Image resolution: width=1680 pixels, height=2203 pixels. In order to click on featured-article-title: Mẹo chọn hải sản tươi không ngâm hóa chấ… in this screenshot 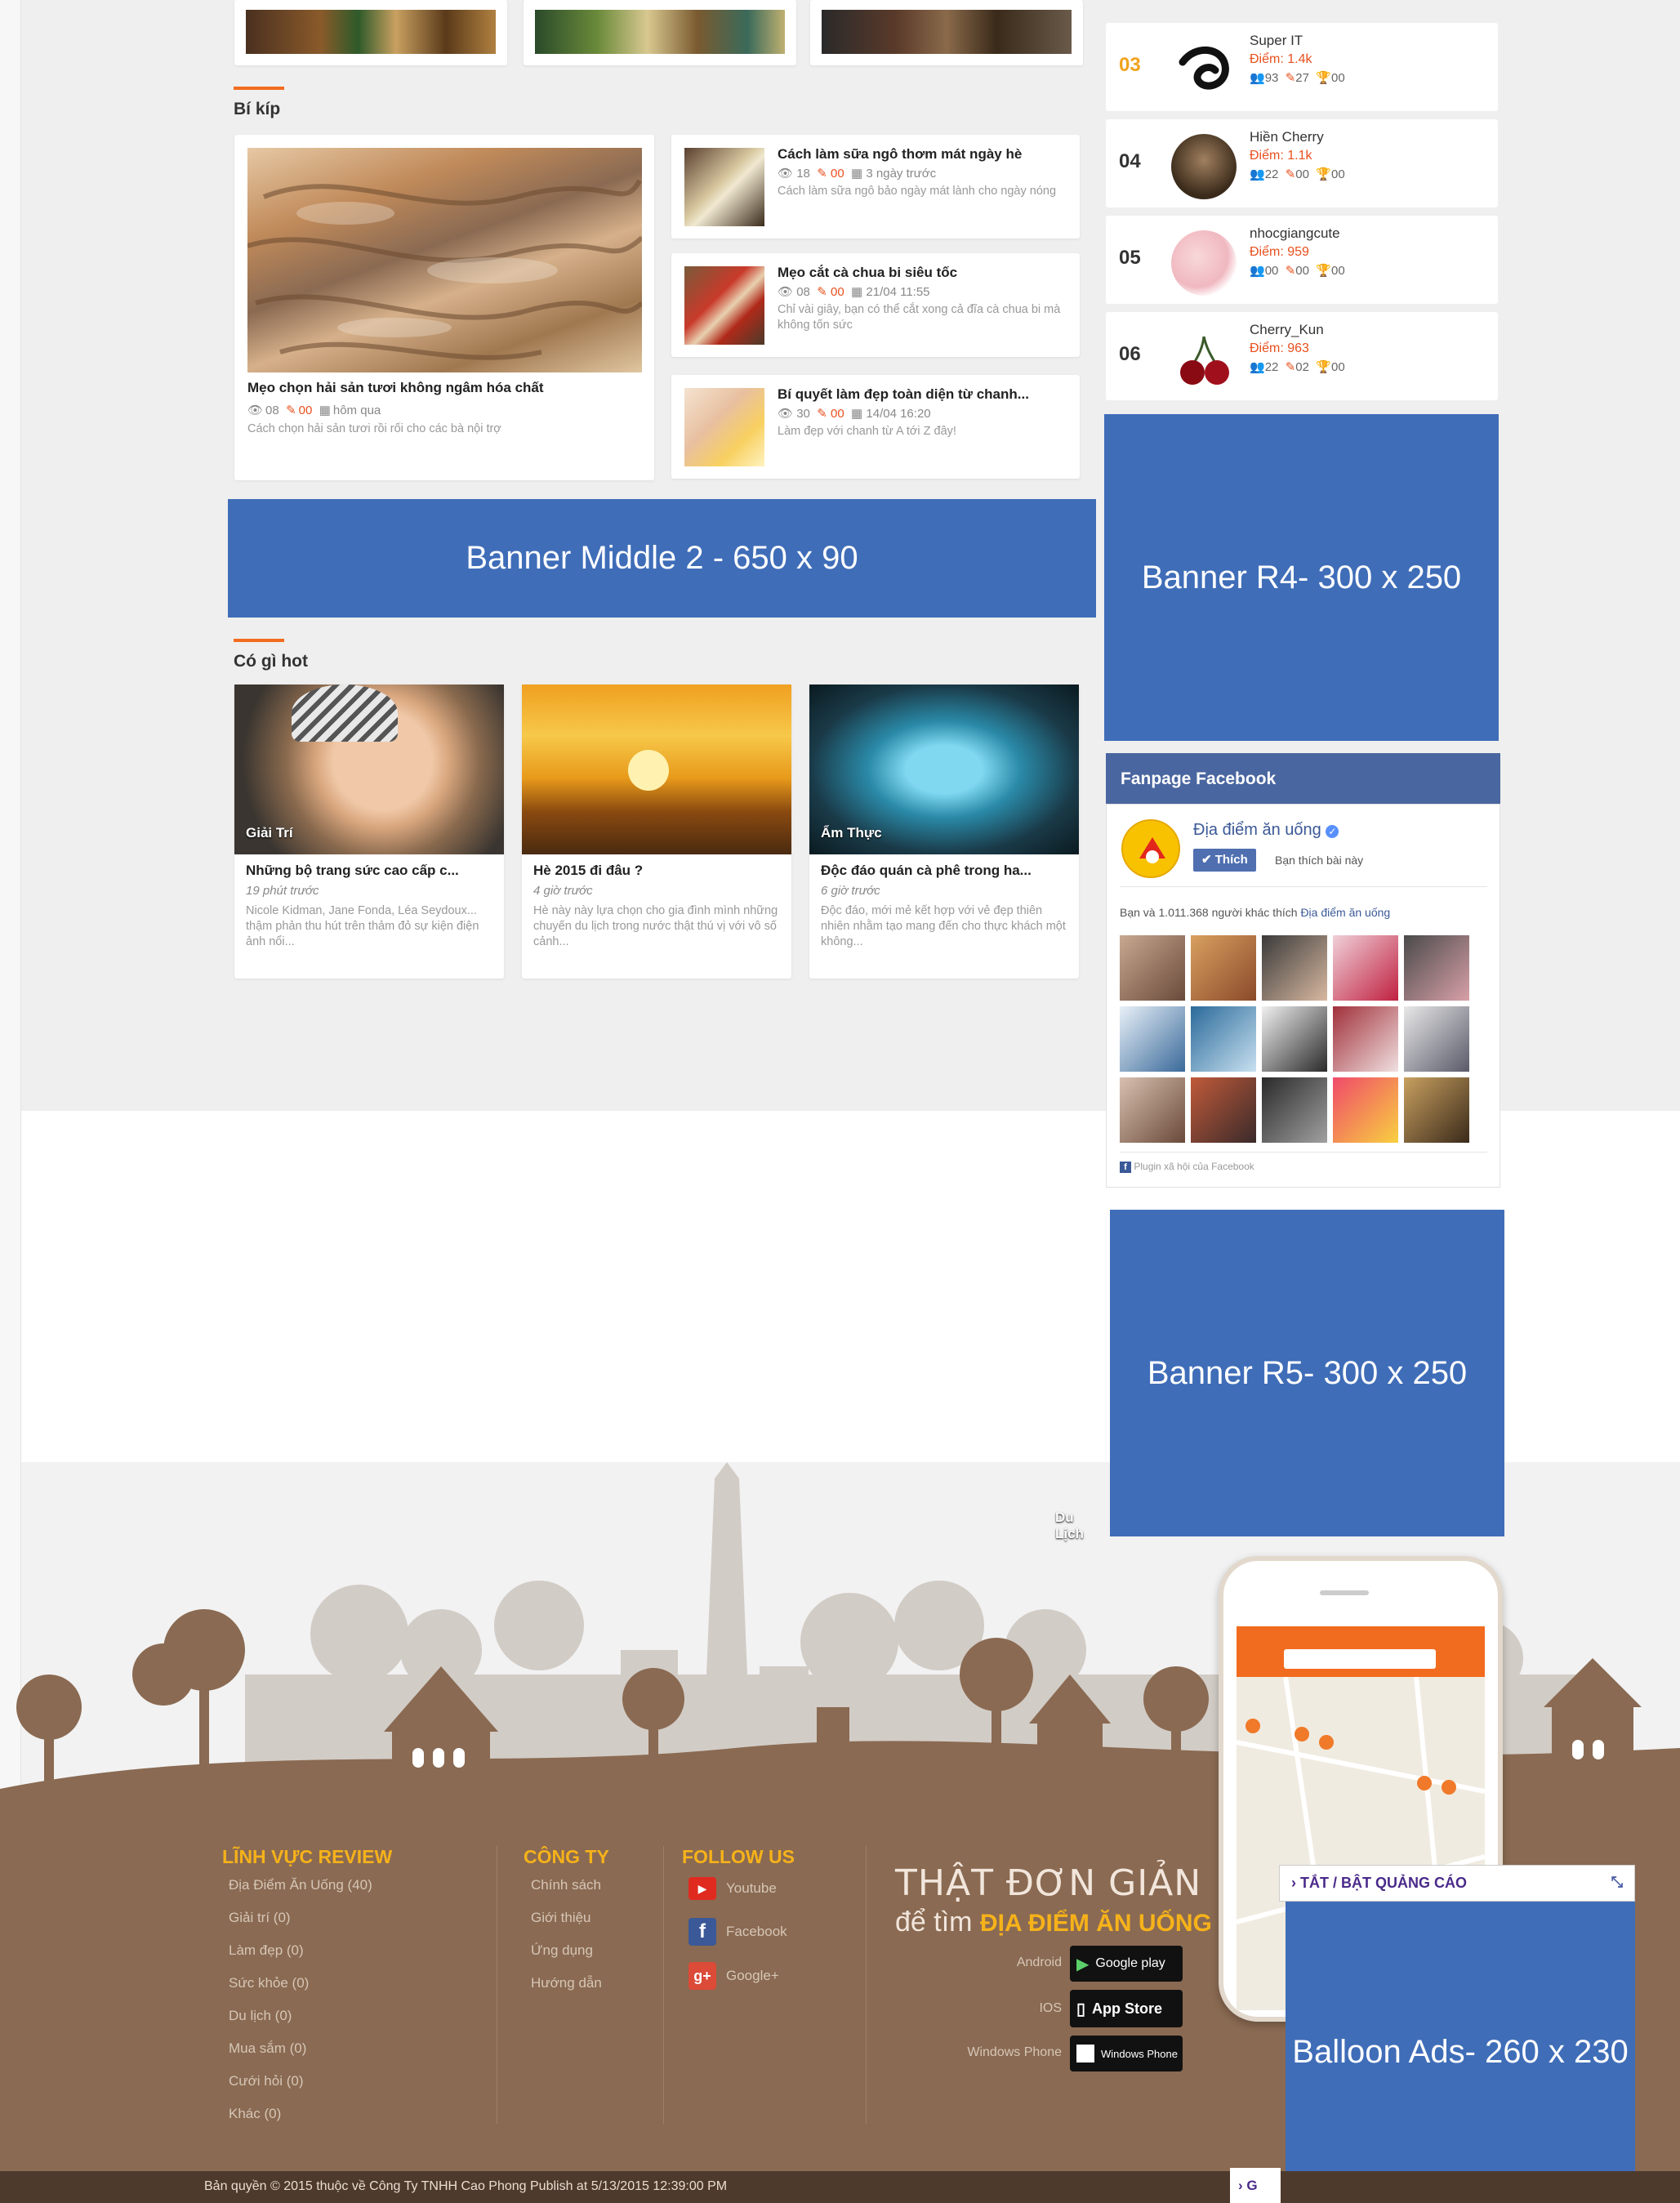, I will do `click(443, 388)`.